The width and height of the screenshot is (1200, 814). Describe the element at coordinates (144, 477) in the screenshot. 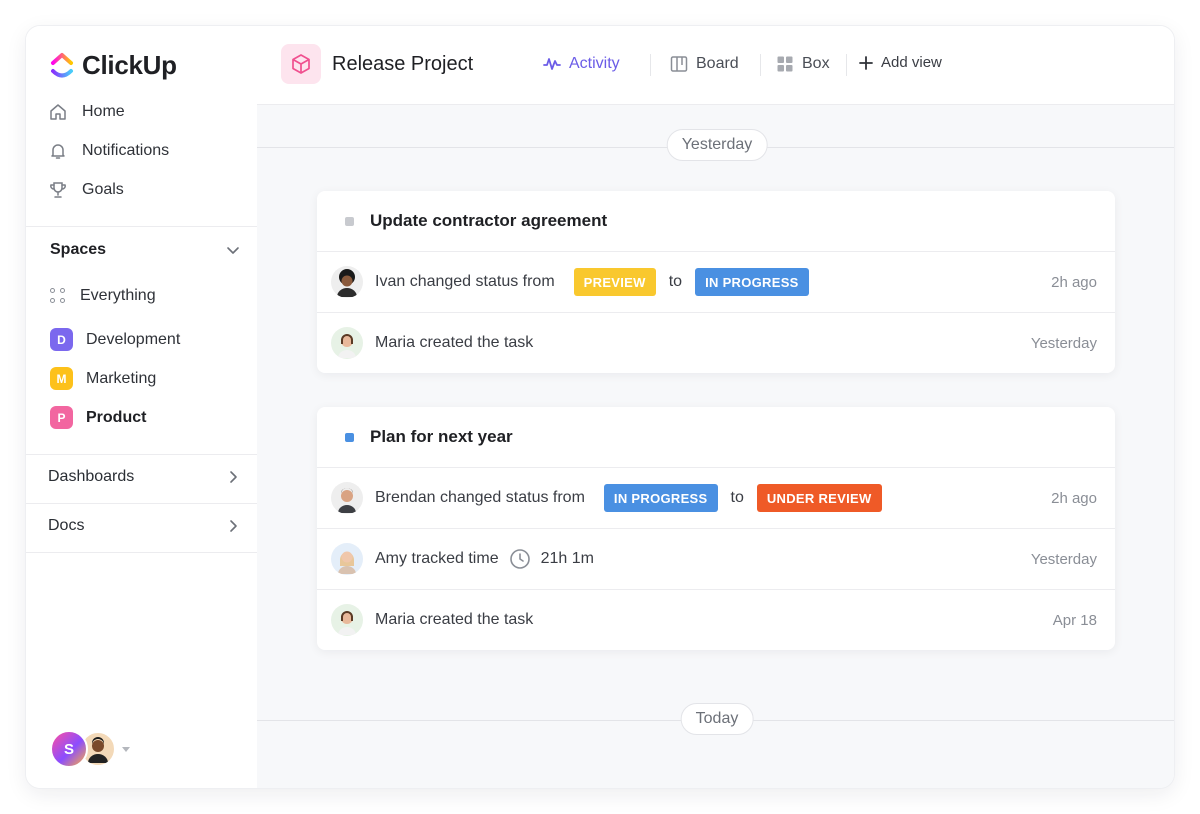

I see `sidebar-item-dashboards: Dashboards` at that location.